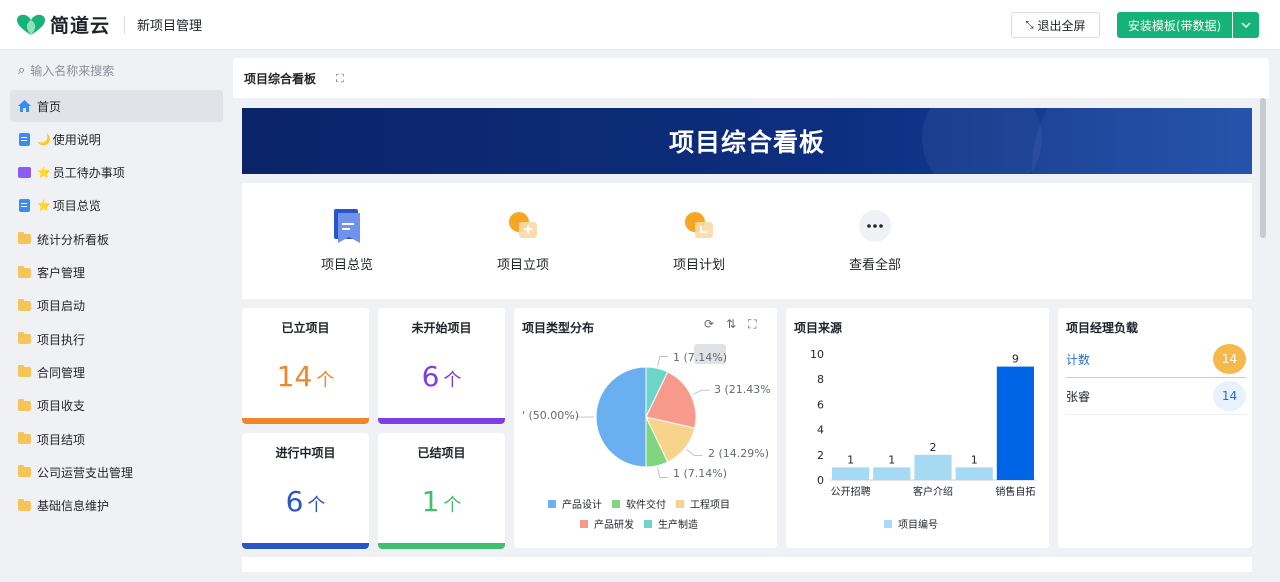 This screenshot has width=1280, height=582. What do you see at coordinates (1015, 491) in the screenshot?
I see `x-tick-label: 销售自拓` at bounding box center [1015, 491].